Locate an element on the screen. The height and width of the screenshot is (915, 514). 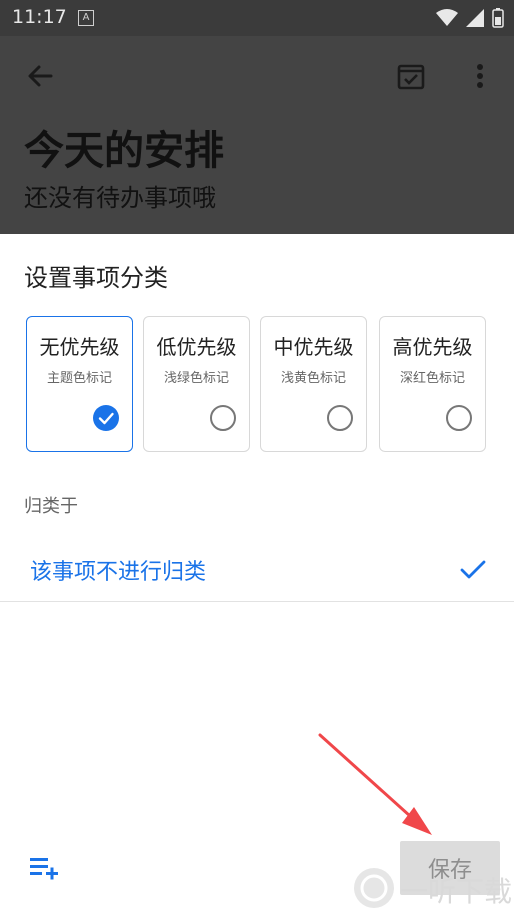
priority-label: 中优先级 is located at coordinates (313, 347).